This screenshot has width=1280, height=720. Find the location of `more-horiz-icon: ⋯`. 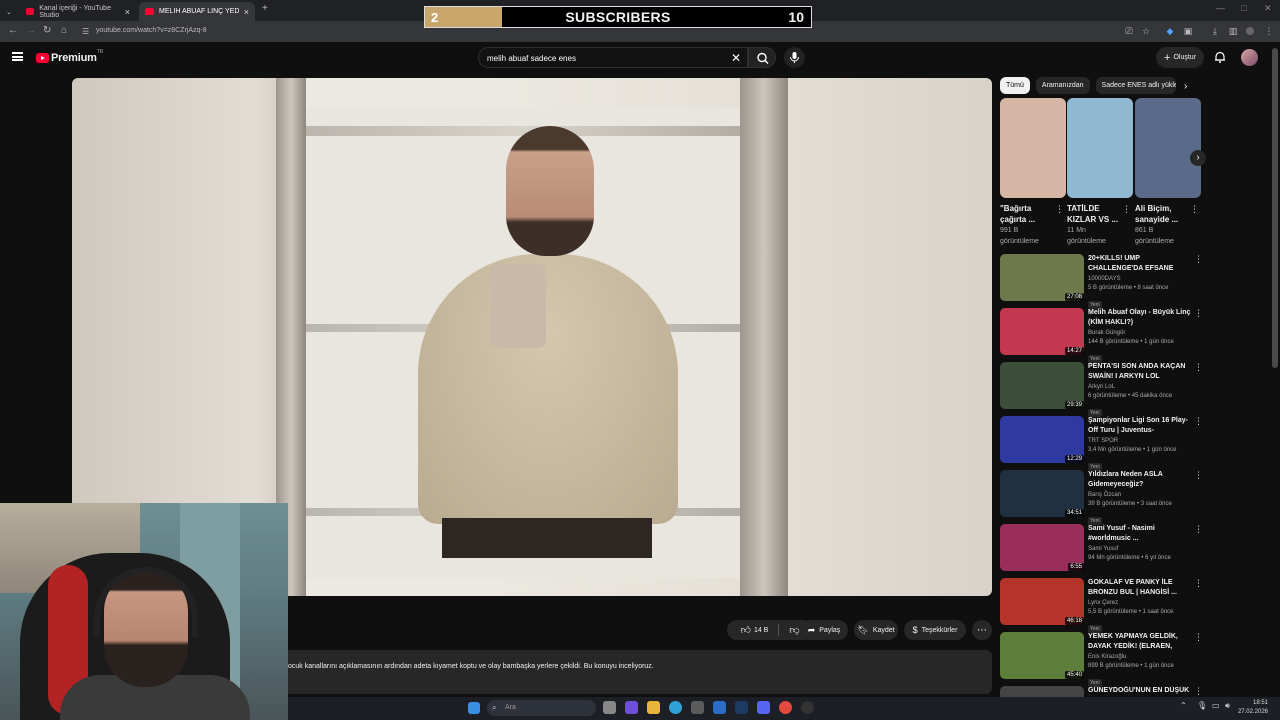

more-horiz-icon: ⋯ is located at coordinates (982, 630).